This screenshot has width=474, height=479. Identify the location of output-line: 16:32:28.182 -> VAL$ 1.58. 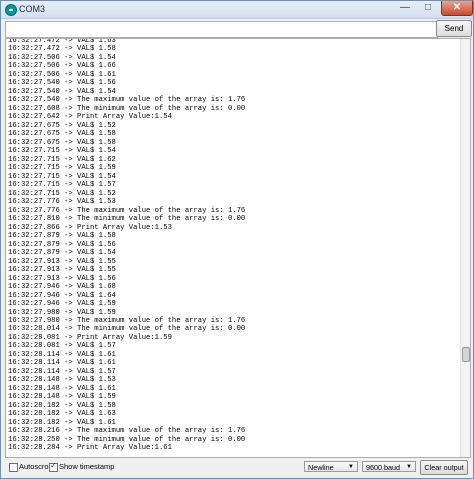
(62, 405).